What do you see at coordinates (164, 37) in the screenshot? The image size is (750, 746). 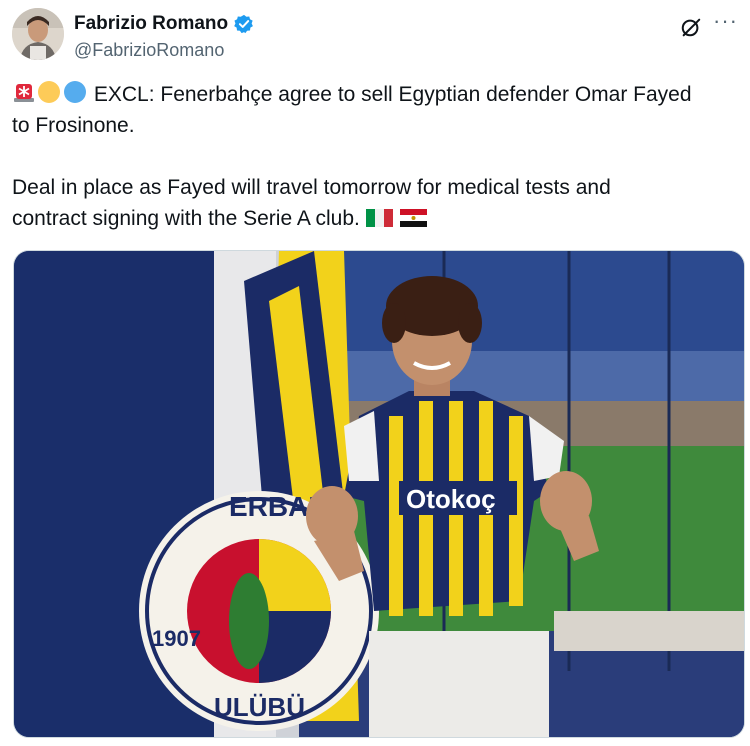 I see `author-block: Fabrizio Romano @FabrizioRomano` at bounding box center [164, 37].